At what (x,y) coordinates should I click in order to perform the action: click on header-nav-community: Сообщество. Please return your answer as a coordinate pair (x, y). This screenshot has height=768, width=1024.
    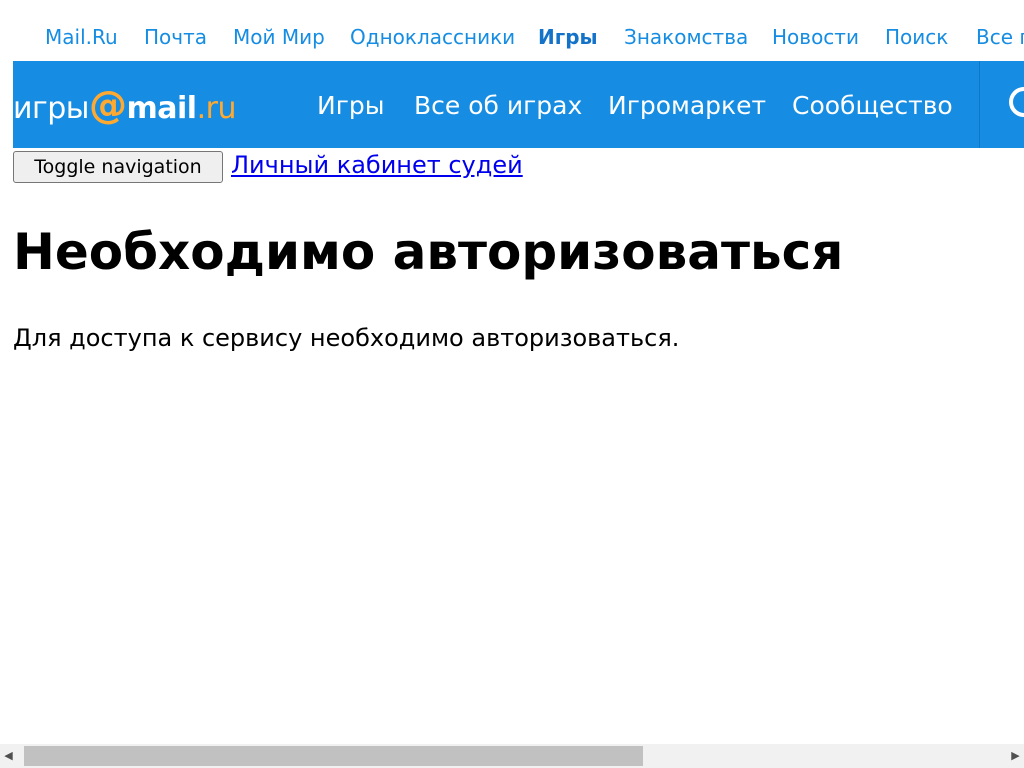
    Looking at the image, I should click on (872, 106).